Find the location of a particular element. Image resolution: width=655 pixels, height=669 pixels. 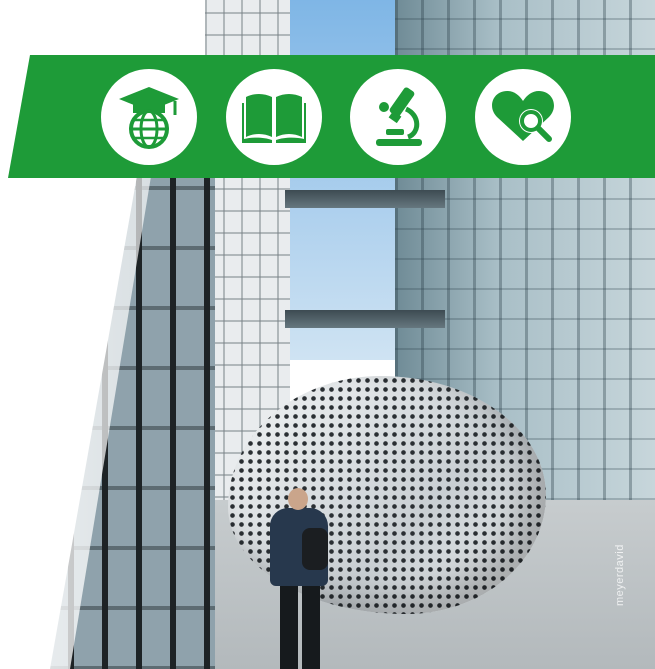

skybridge-lower is located at coordinates (365, 319).